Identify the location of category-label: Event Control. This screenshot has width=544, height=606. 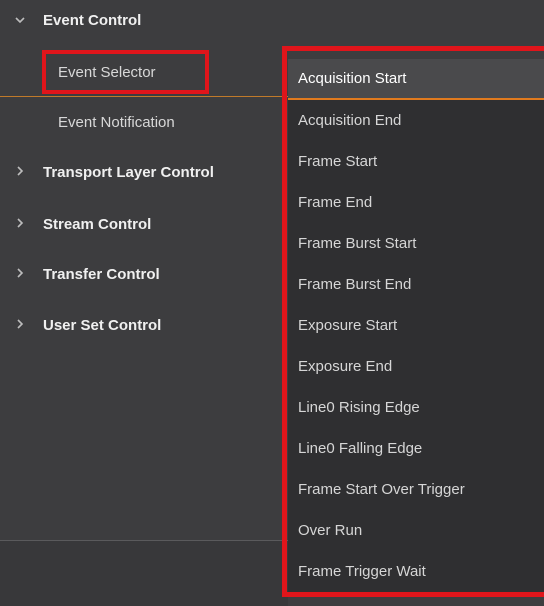
(92, 20).